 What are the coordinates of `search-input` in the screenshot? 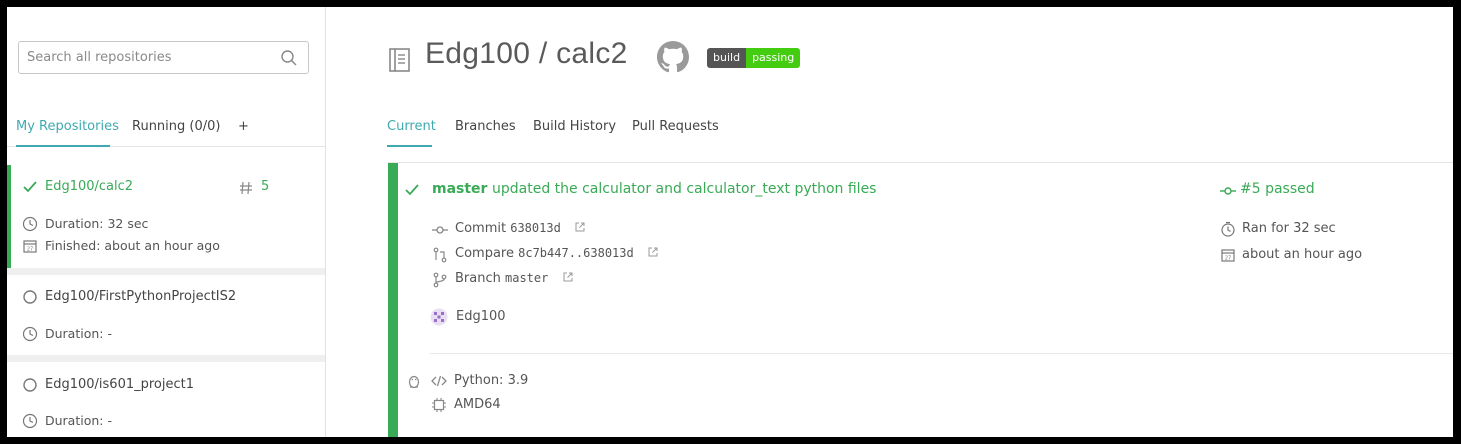 It's located at (144, 57).